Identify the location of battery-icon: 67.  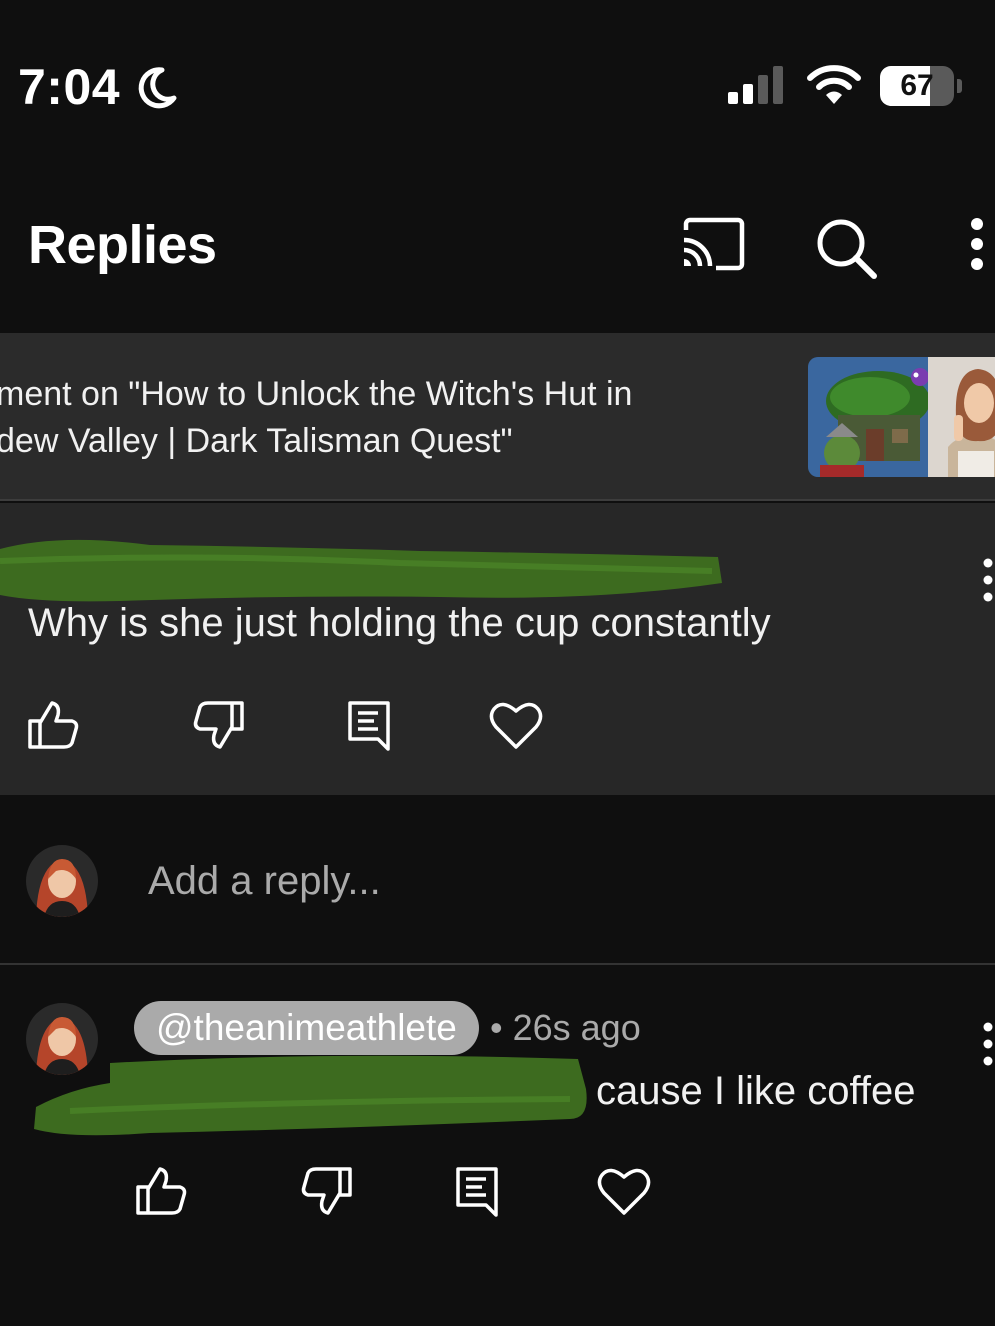
(921, 87).